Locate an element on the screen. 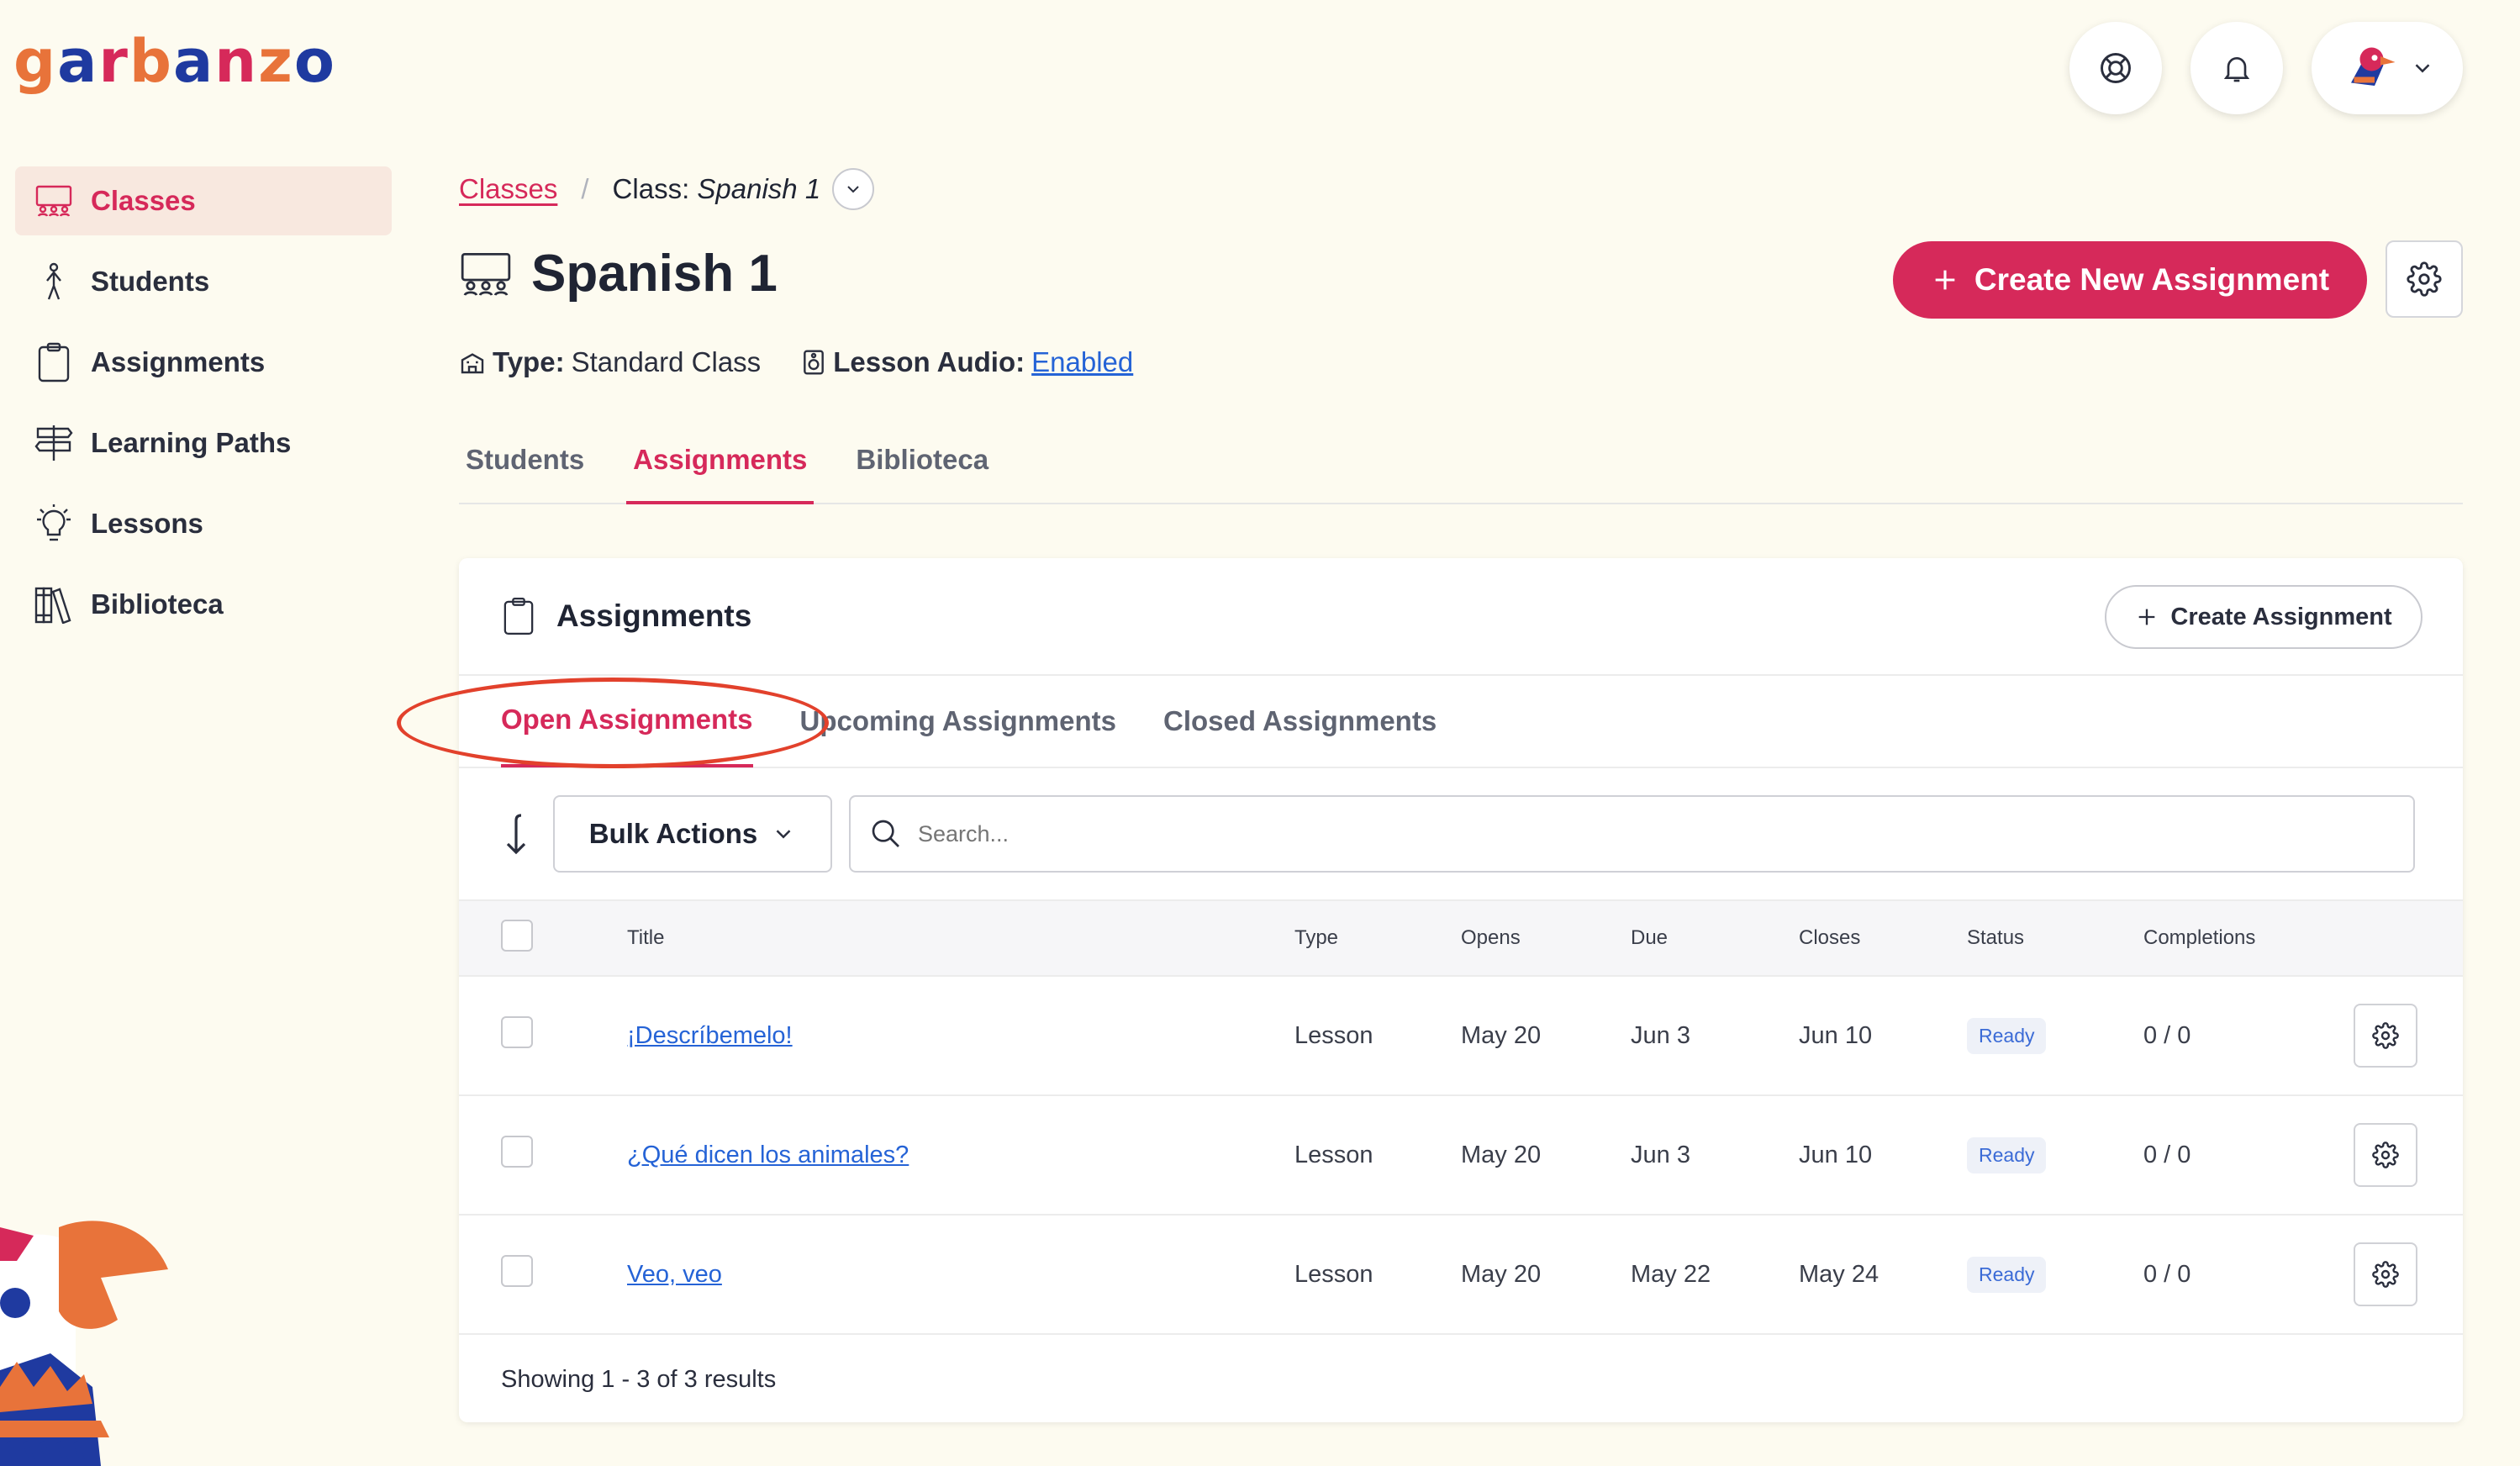 This screenshot has width=2520, height=1466. user-menu-button is located at coordinates (2387, 68).